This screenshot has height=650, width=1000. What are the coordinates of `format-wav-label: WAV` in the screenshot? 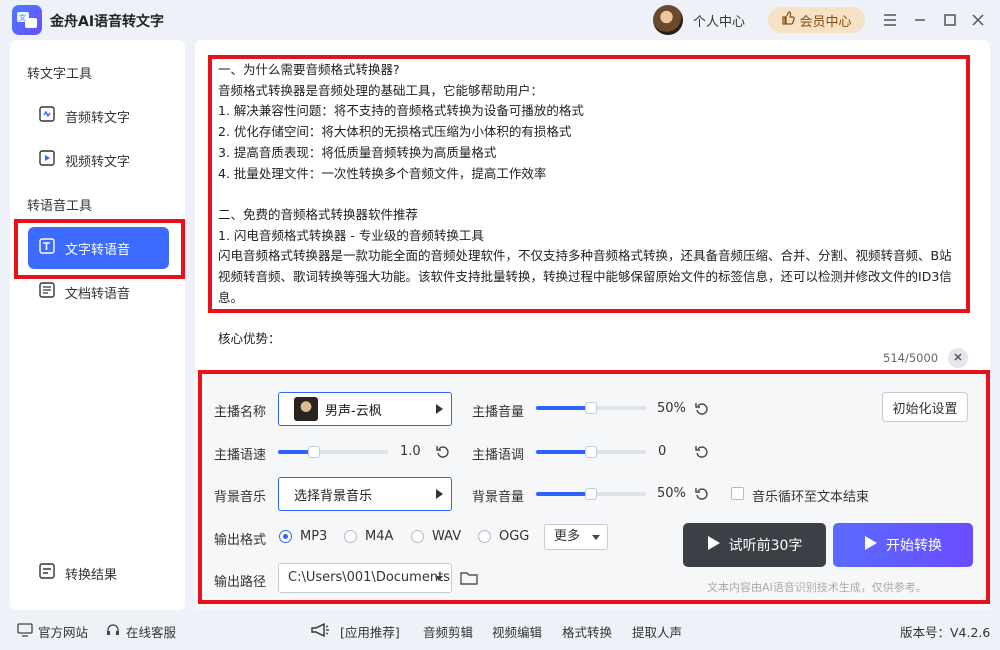 It's located at (447, 536).